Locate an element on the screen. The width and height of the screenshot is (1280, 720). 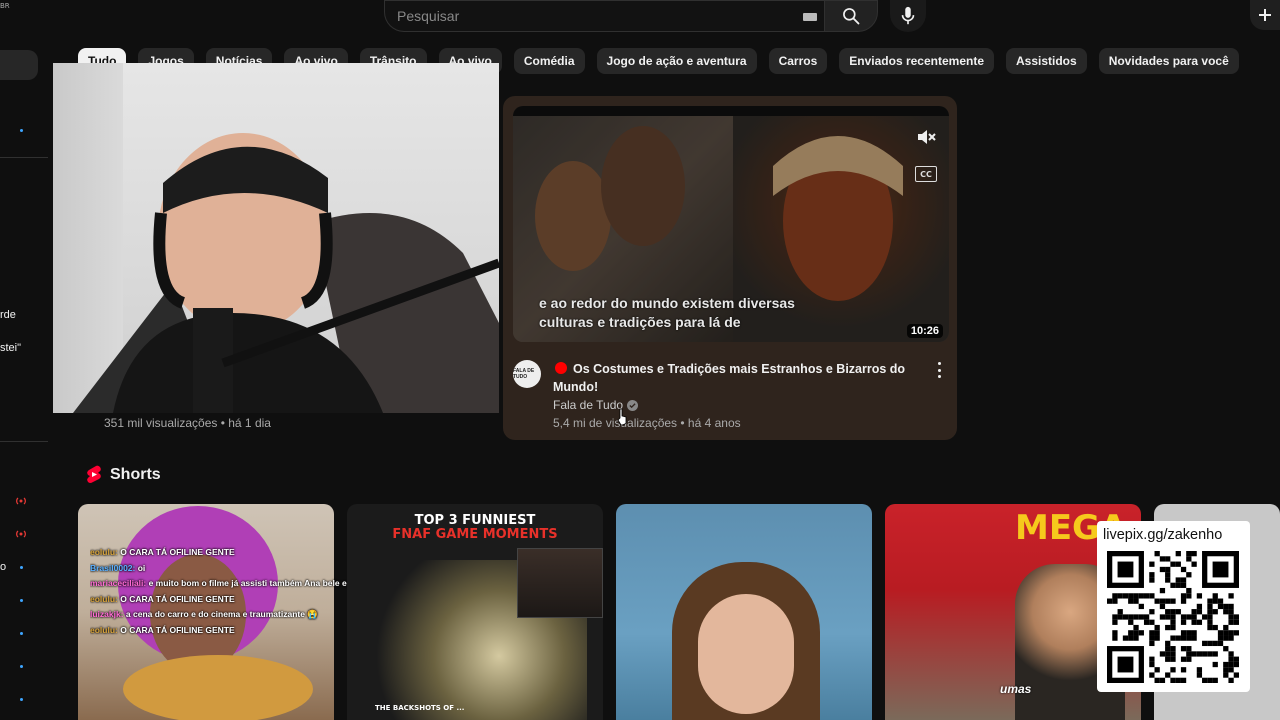
mute-button is located at coordinates (926, 137).